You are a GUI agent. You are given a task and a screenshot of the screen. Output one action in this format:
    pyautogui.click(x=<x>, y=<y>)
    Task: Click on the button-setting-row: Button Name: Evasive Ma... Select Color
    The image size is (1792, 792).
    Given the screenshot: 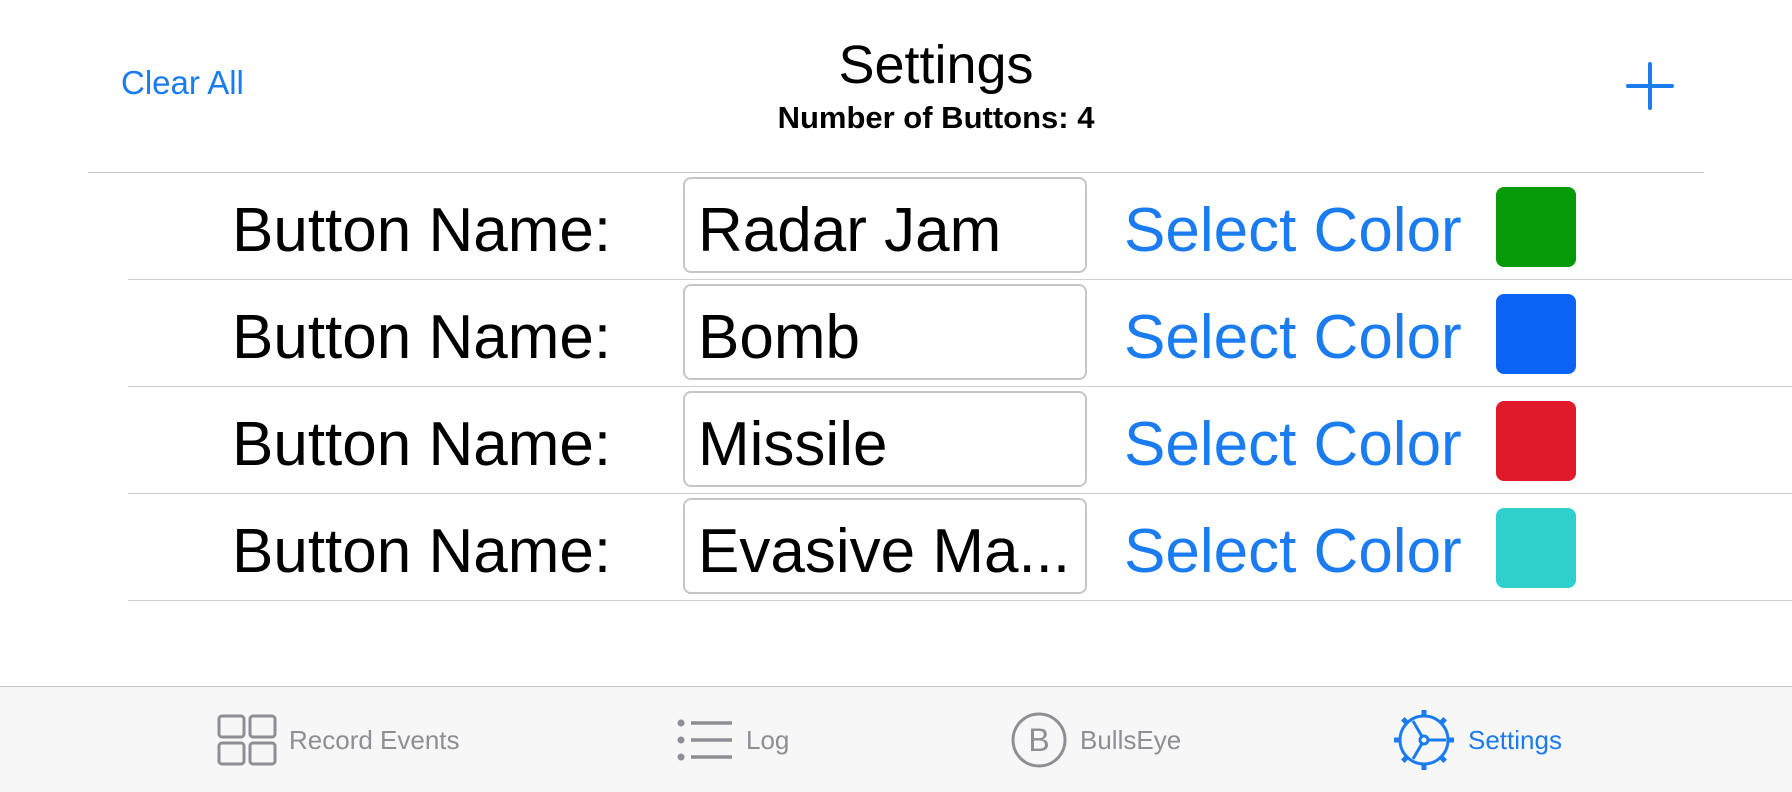 What is the action you would take?
    pyautogui.click(x=896, y=547)
    